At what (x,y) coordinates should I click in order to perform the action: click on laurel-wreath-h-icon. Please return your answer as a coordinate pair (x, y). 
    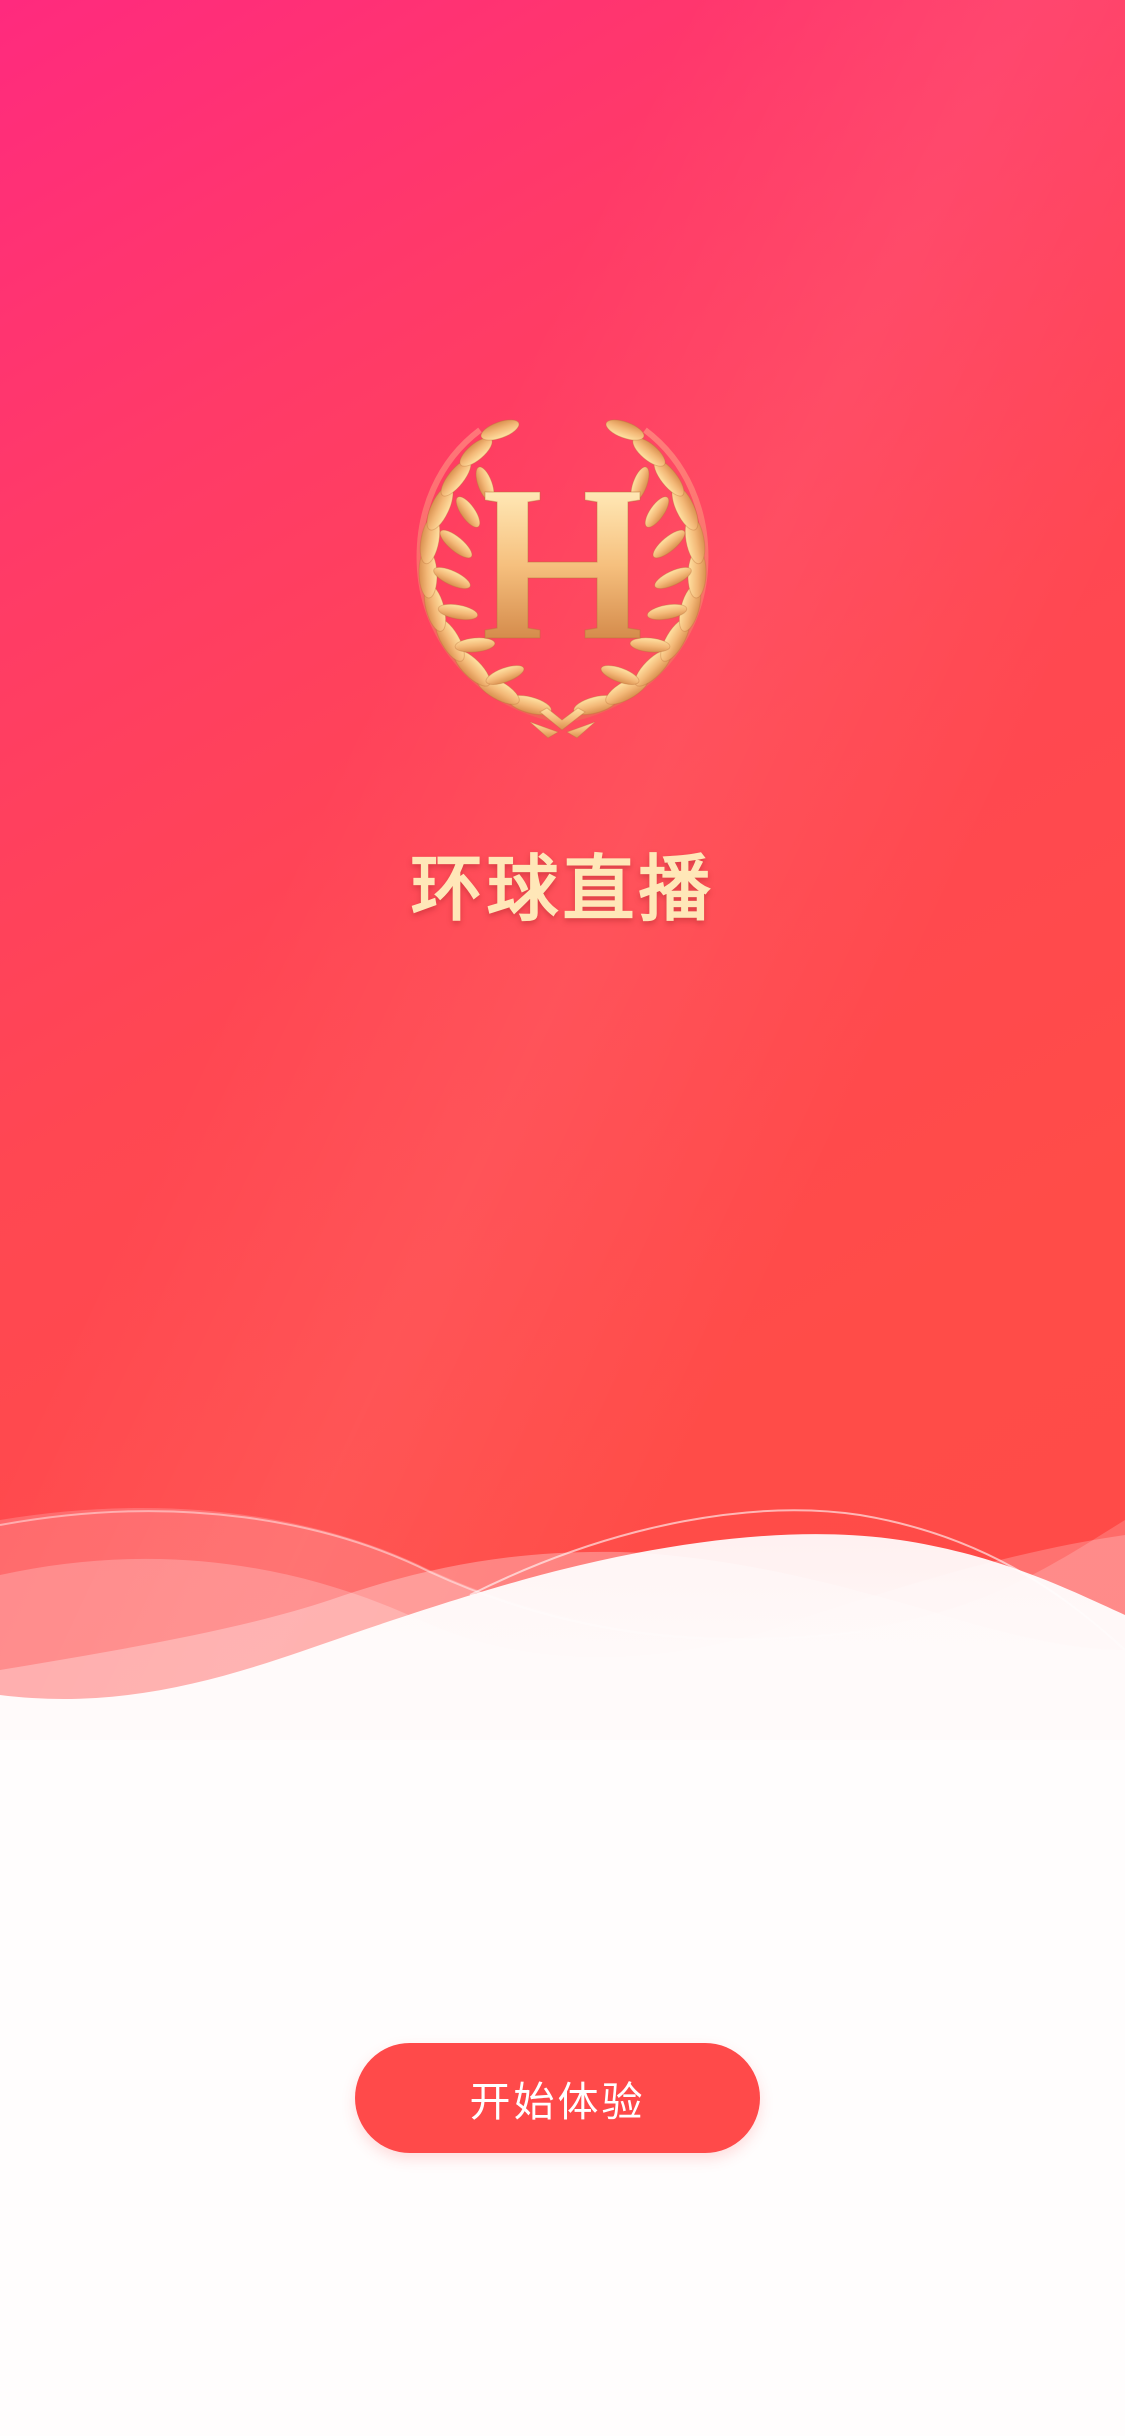
    Looking at the image, I should click on (562, 579).